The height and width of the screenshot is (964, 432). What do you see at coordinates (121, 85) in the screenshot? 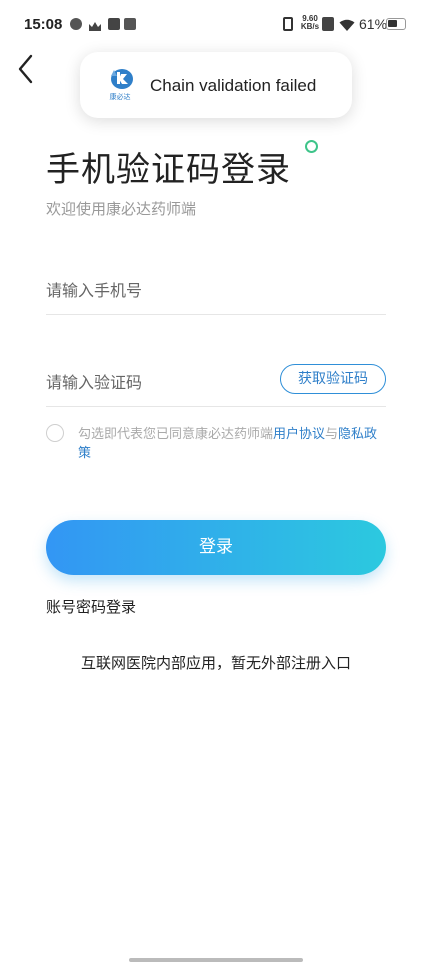
I see `app-logo-icon: 康必达` at bounding box center [121, 85].